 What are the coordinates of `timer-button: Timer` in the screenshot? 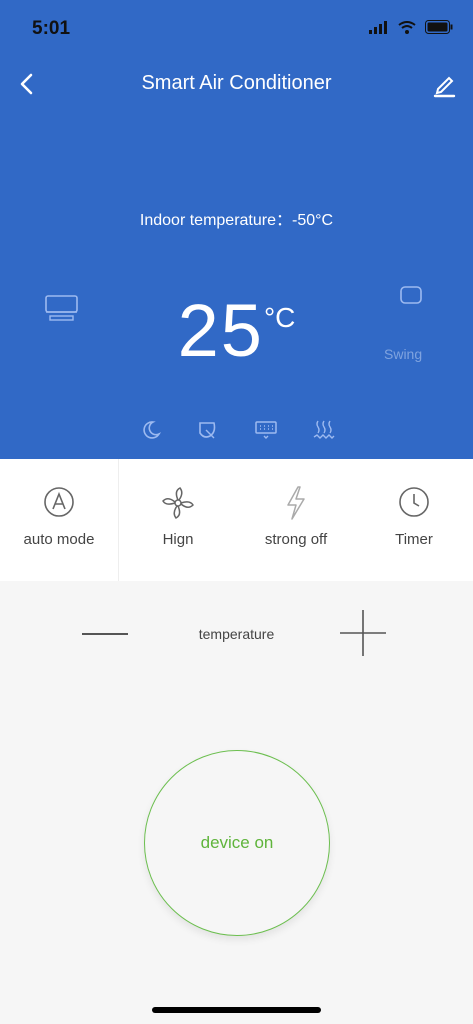 It's located at (414, 520).